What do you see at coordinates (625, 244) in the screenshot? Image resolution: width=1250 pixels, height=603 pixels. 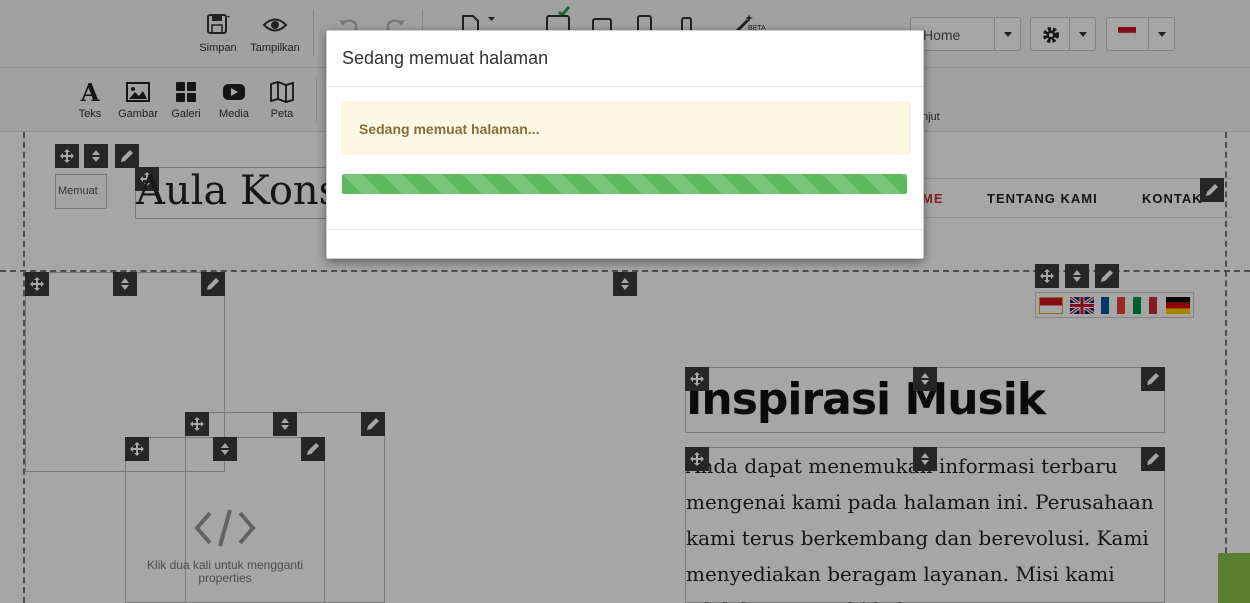 I see `dialog-footer` at bounding box center [625, 244].